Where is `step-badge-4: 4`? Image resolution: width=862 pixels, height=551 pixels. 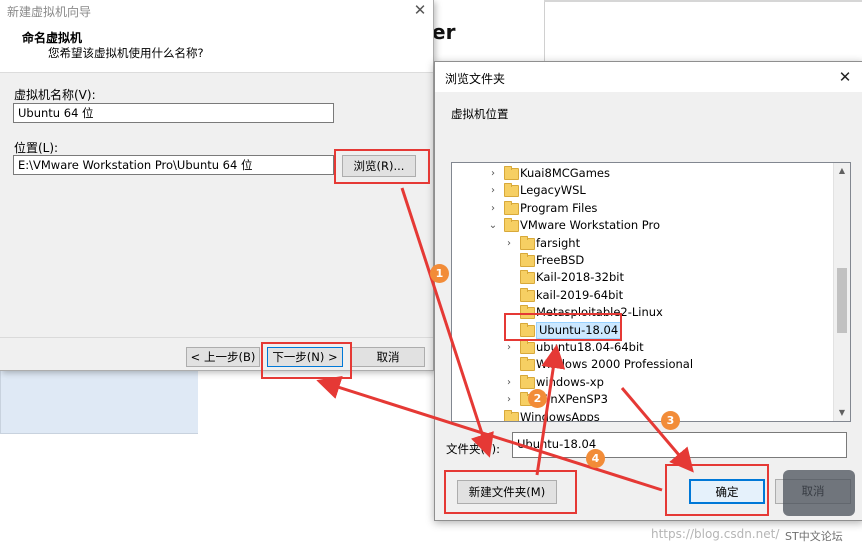
step-badge-4: 4 is located at coordinates (595, 458).